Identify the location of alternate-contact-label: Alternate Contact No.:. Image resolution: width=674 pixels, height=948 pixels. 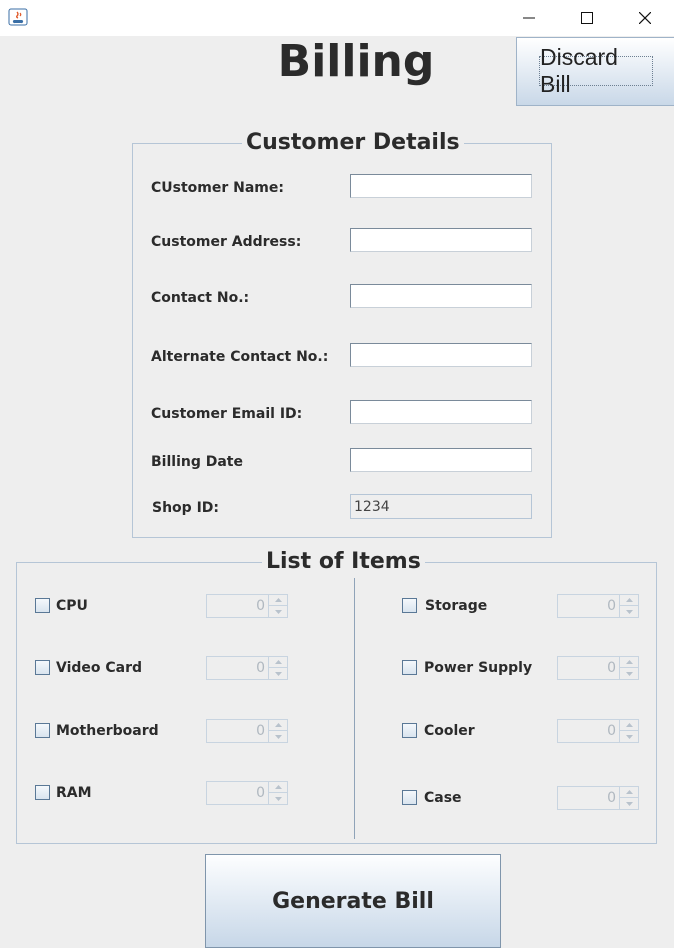
(240, 357).